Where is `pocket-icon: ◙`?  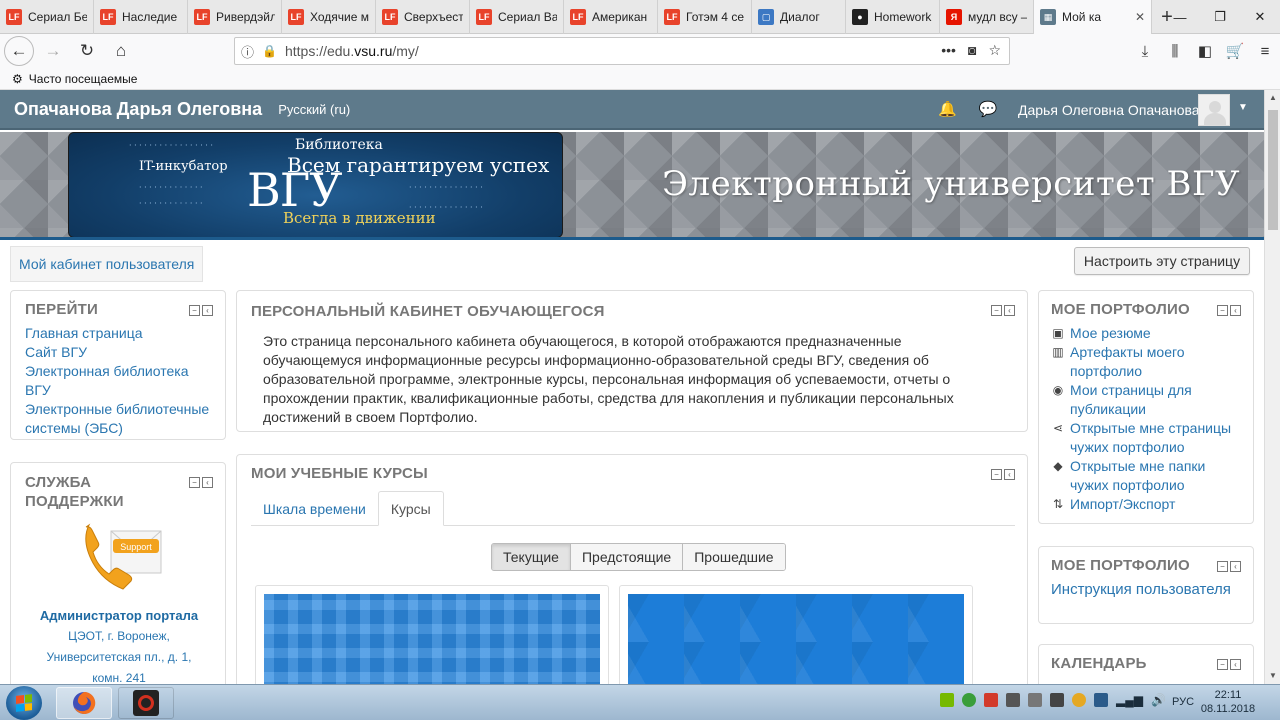 pocket-icon: ◙ is located at coordinates (972, 50).